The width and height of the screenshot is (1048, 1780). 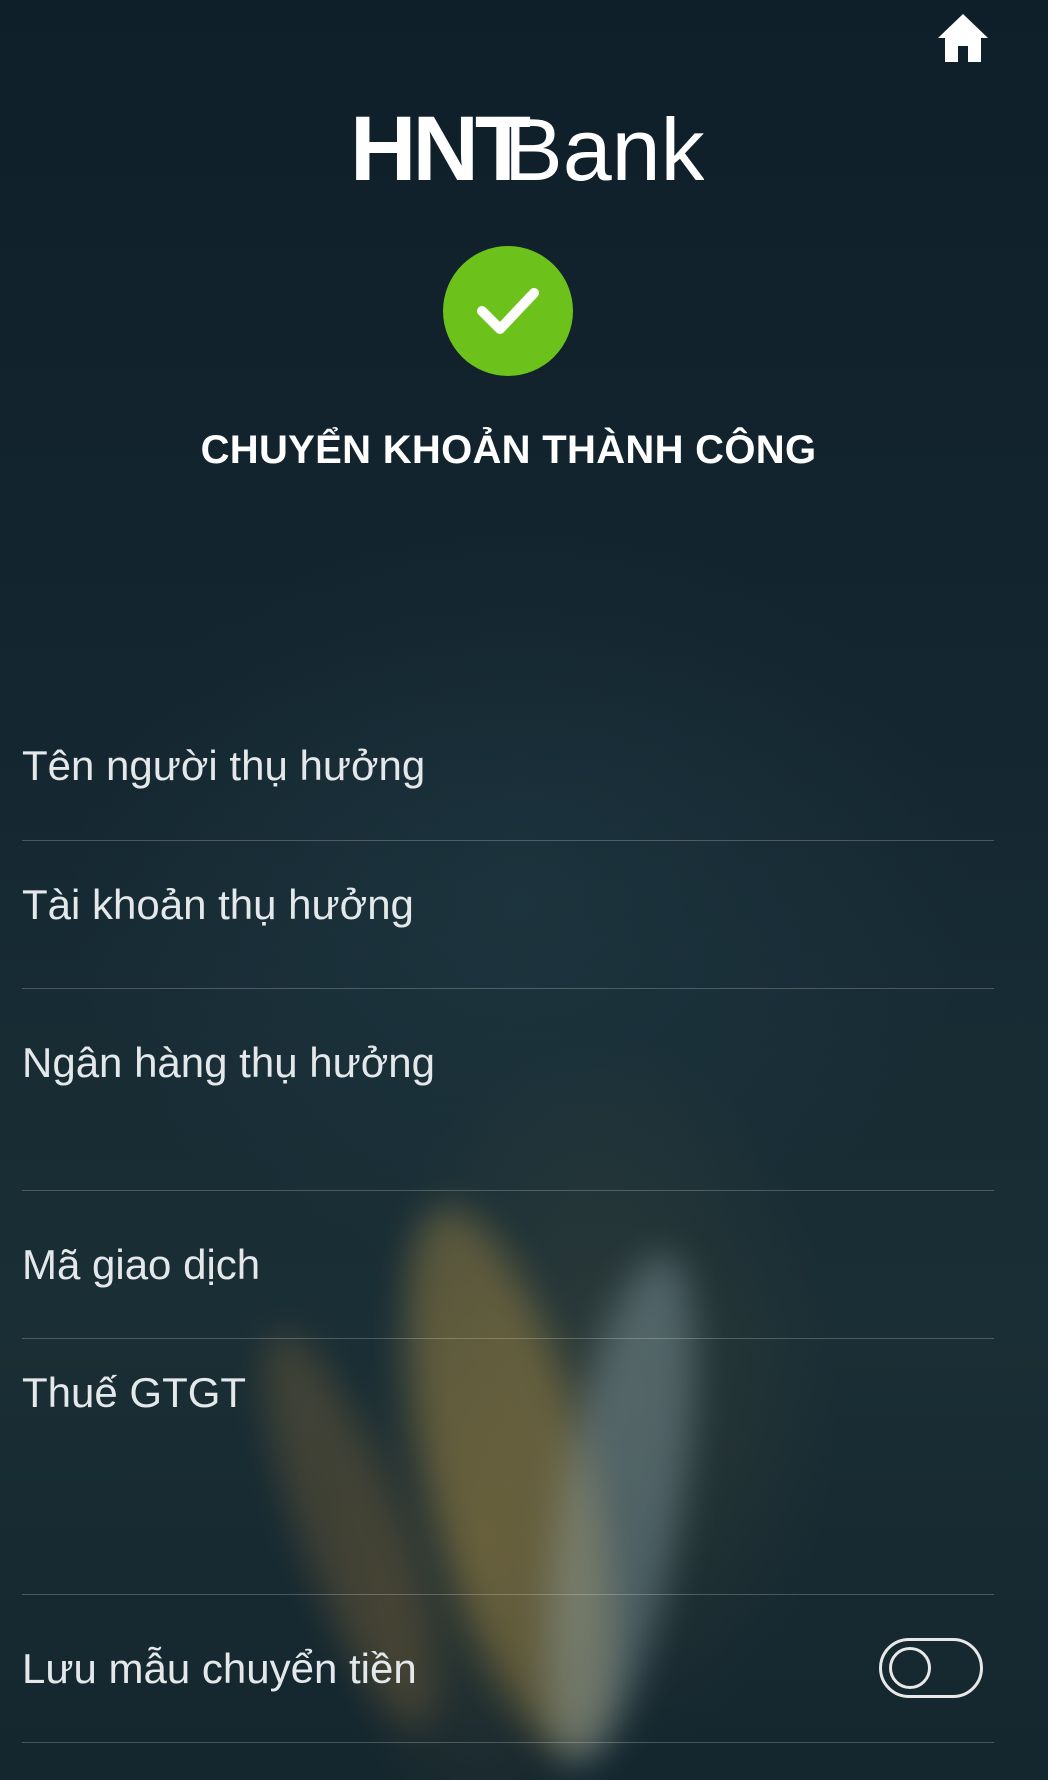 What do you see at coordinates (508, 450) in the screenshot?
I see `page-title: CHUYỂN KHOẢN THÀNH CÔNG` at bounding box center [508, 450].